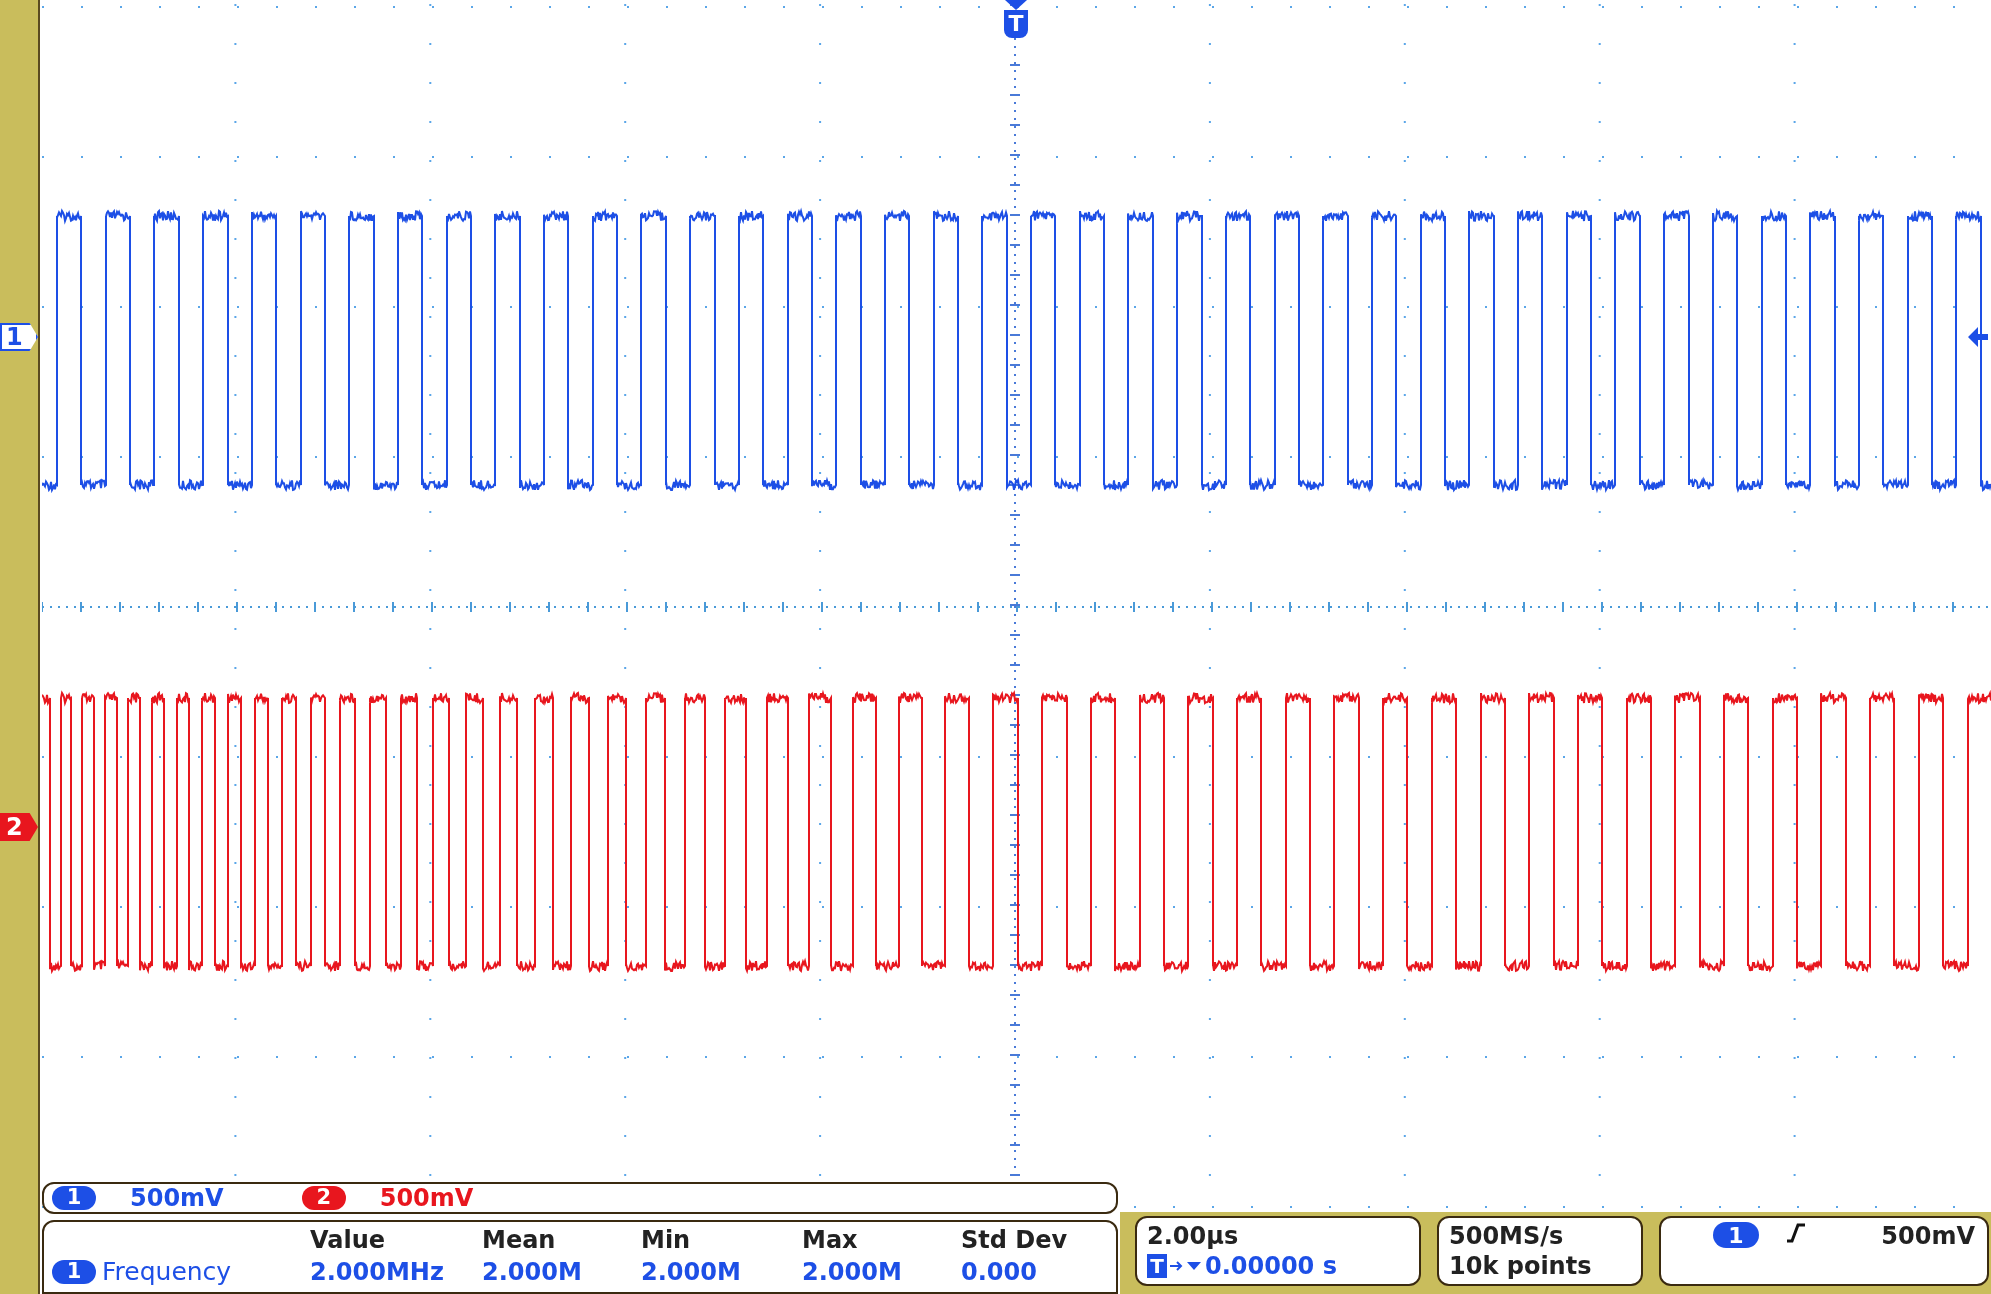  I want to click on column-header: Mean, so click(519, 1240).